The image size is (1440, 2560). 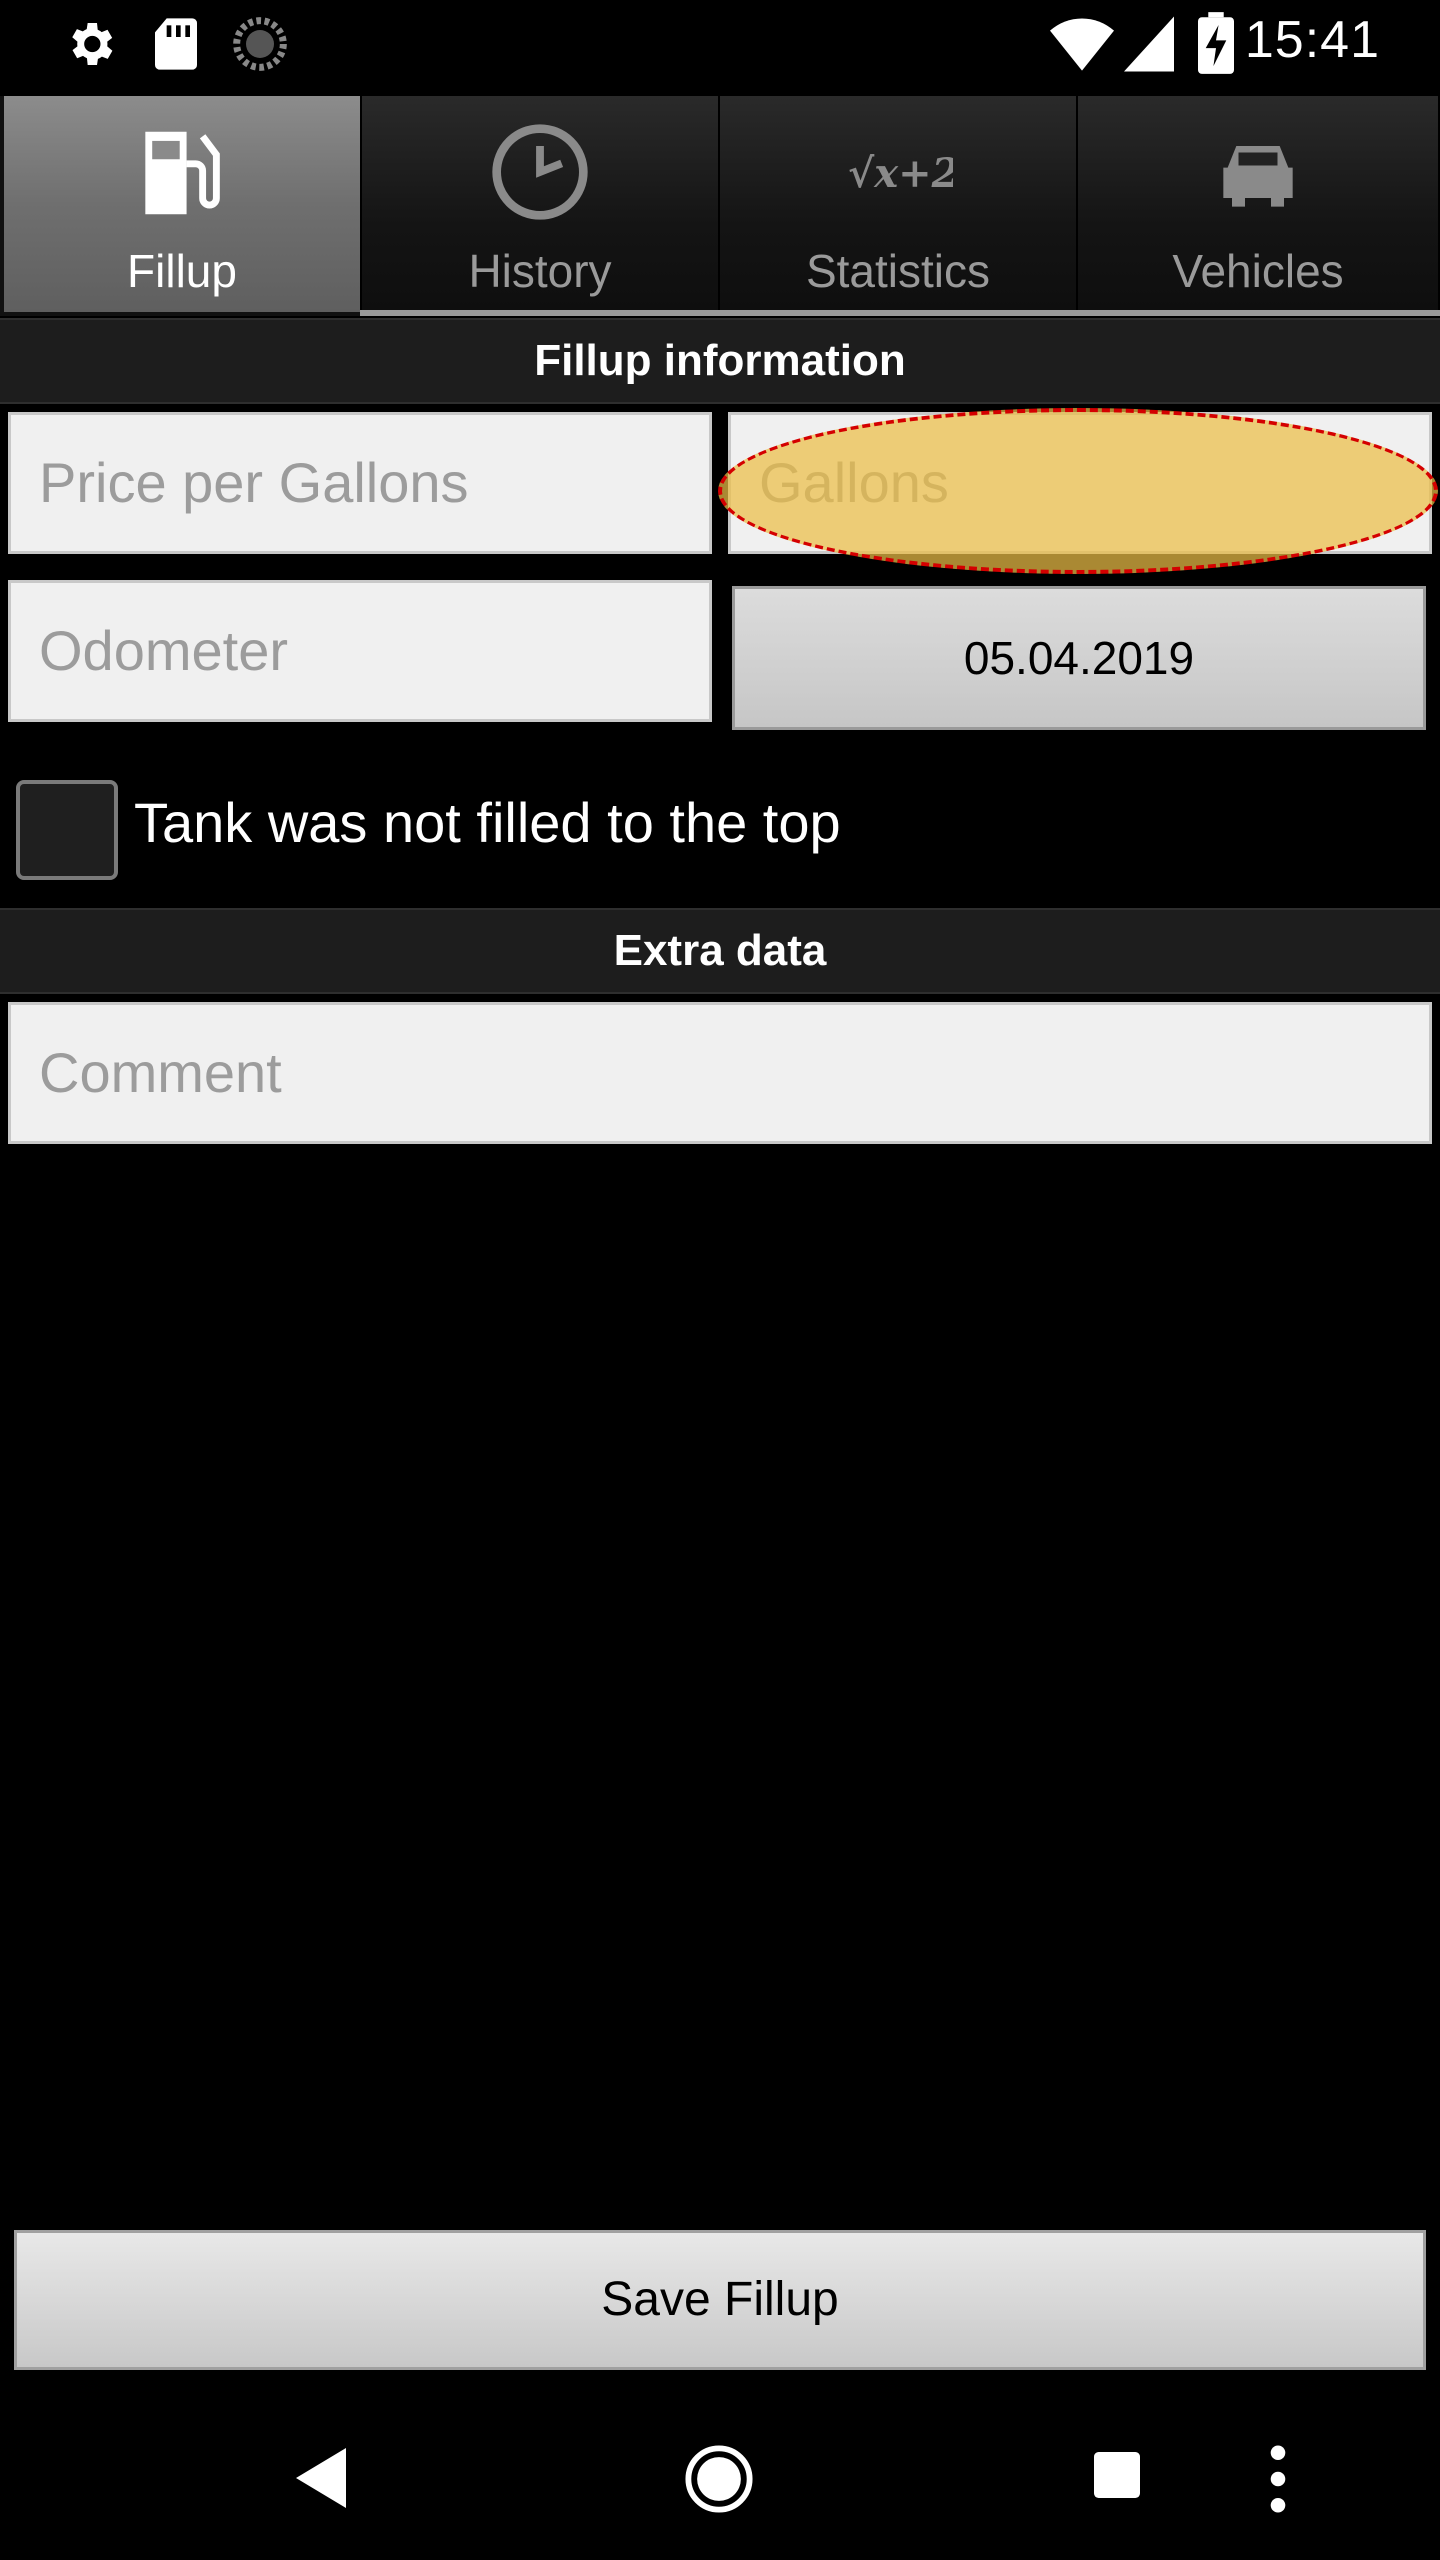 What do you see at coordinates (899, 204) in the screenshot?
I see `tab-statistics: √x+2 Statistics` at bounding box center [899, 204].